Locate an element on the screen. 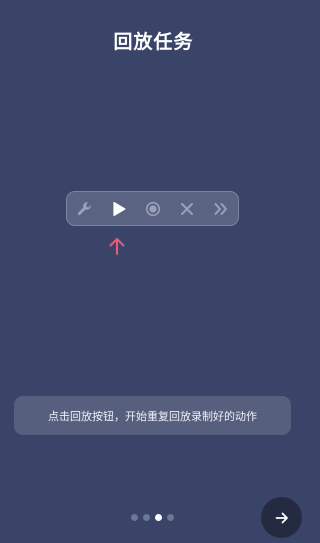 The width and height of the screenshot is (320, 543). floating-toolbar is located at coordinates (152, 208).